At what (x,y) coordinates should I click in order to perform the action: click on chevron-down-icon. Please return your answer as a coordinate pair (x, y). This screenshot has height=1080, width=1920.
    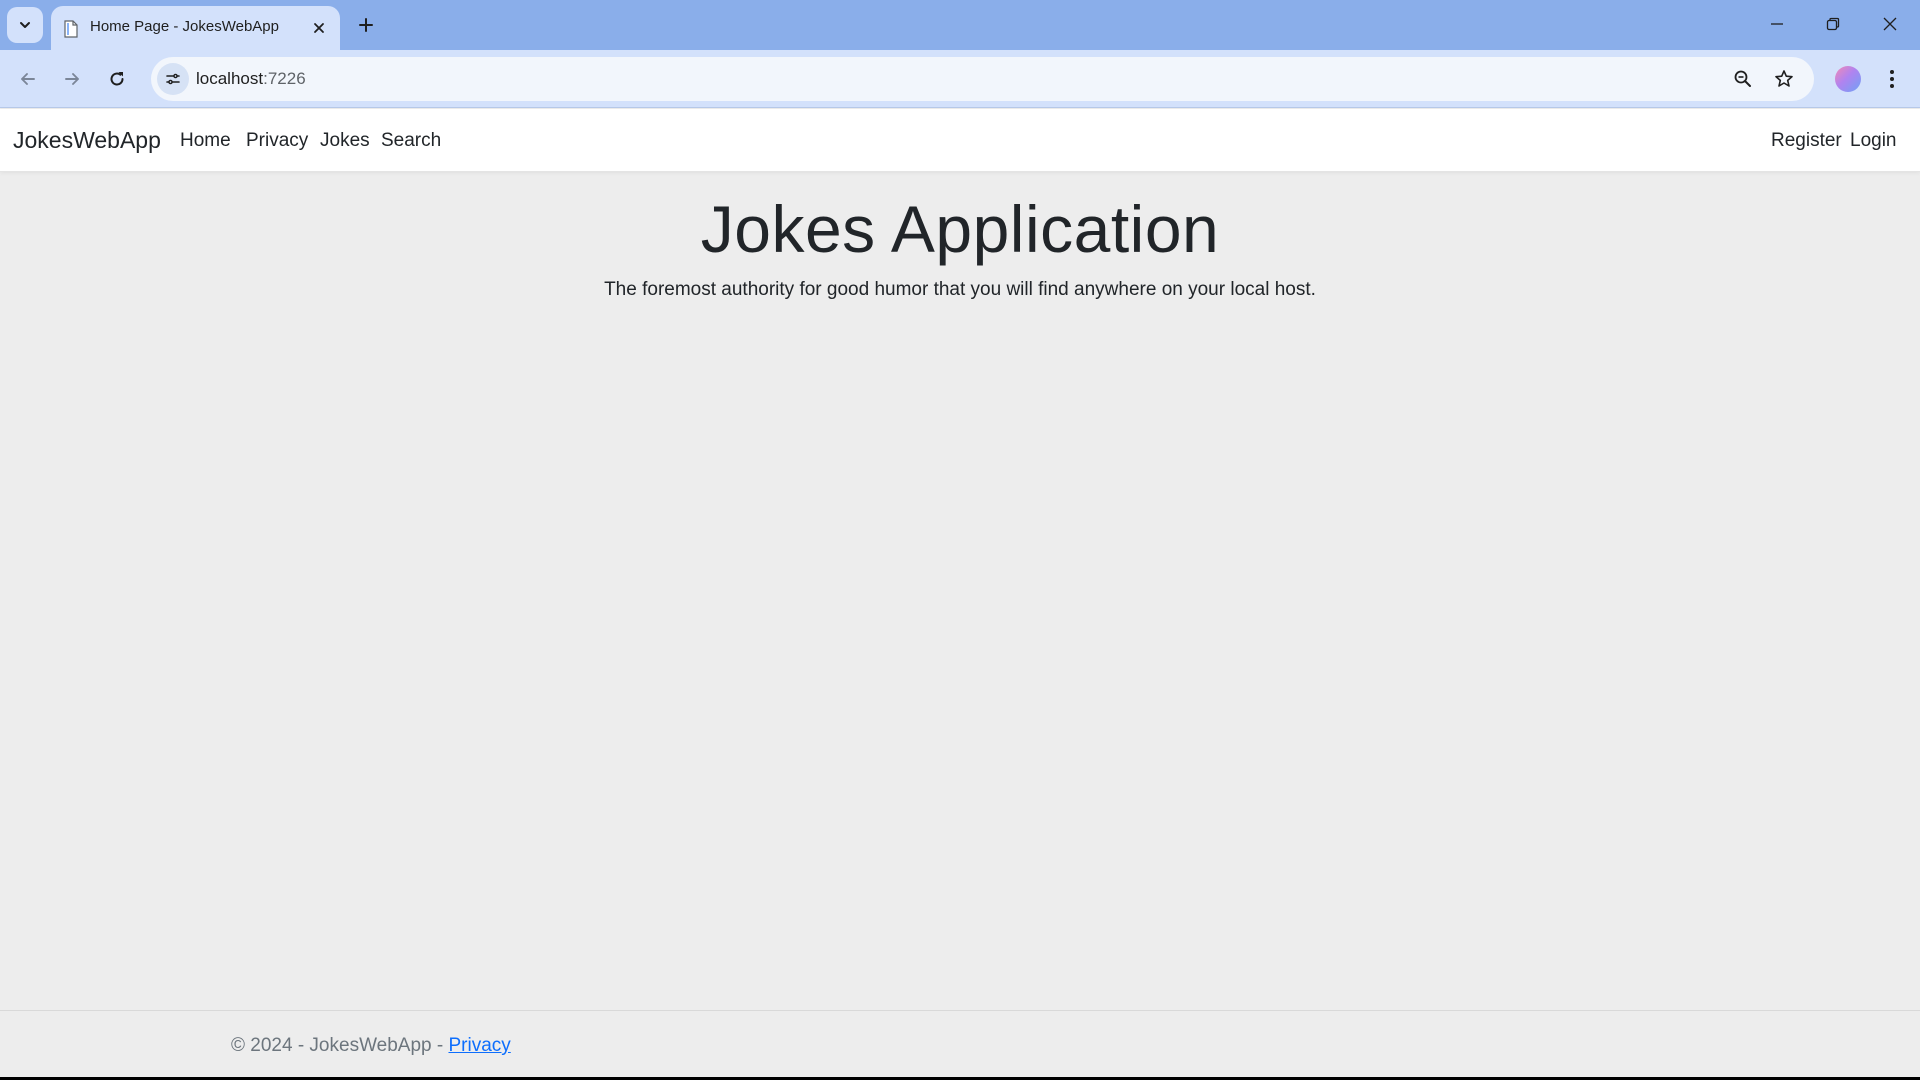
    Looking at the image, I should click on (25, 25).